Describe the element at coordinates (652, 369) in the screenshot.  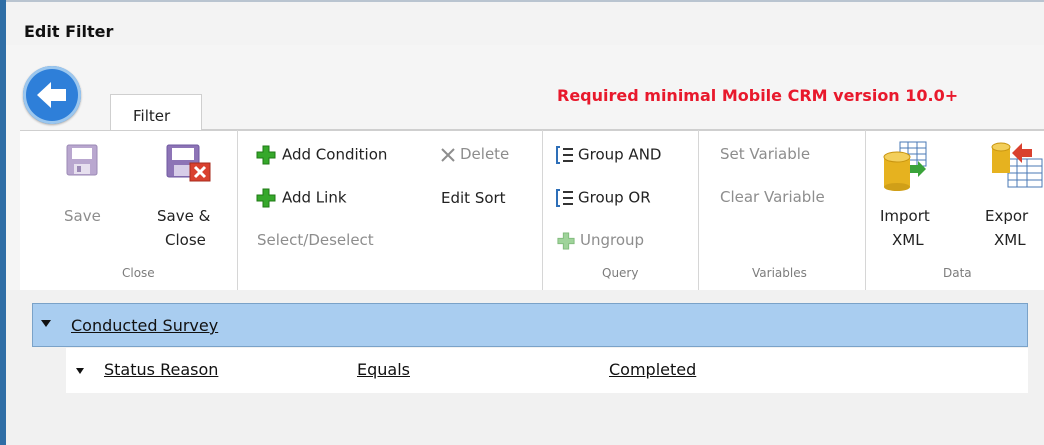
I see `condition-value-link: Completed` at that location.